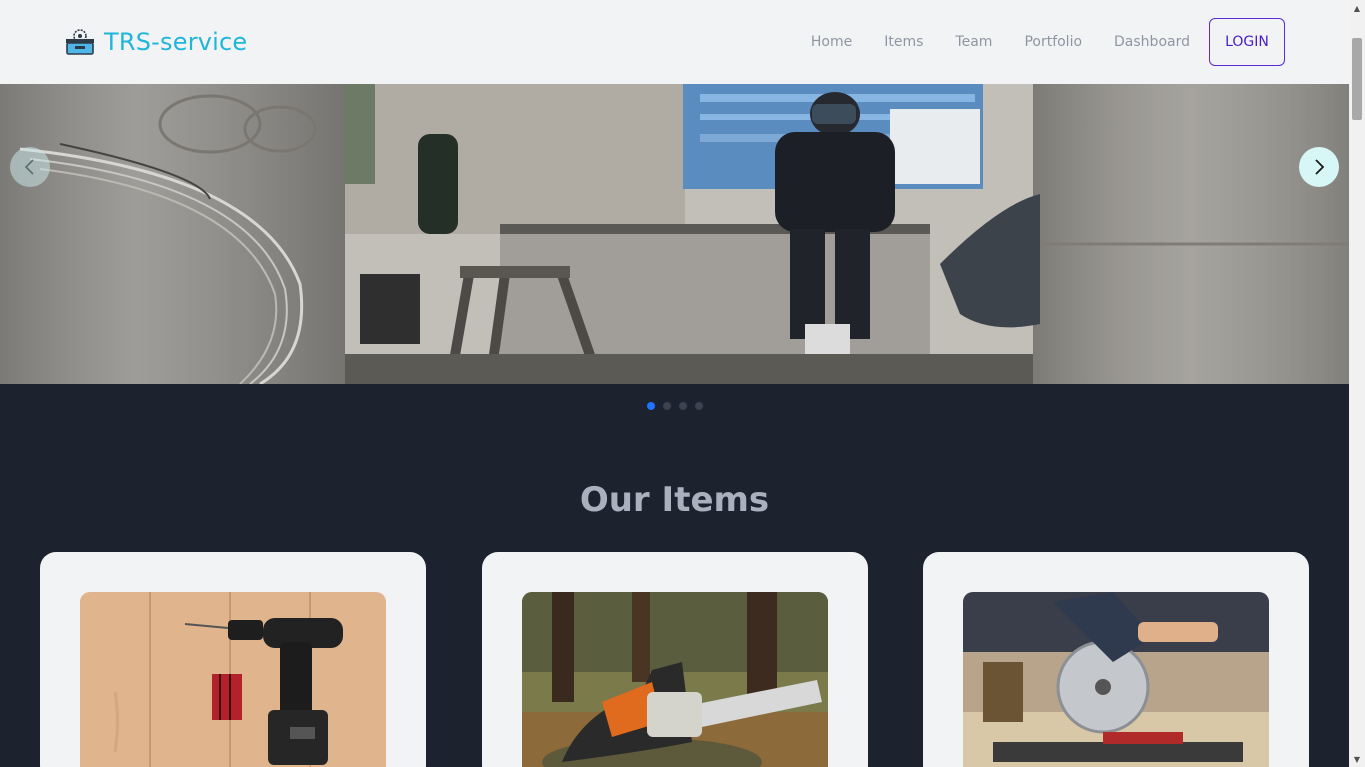 This screenshot has height=767, width=1365. I want to click on item-image-miter-saw, so click(1116, 679).